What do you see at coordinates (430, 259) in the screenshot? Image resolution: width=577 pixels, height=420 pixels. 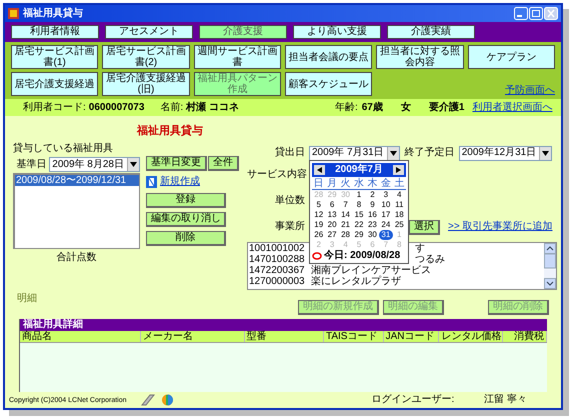 I see `office-name: つるみ` at bounding box center [430, 259].